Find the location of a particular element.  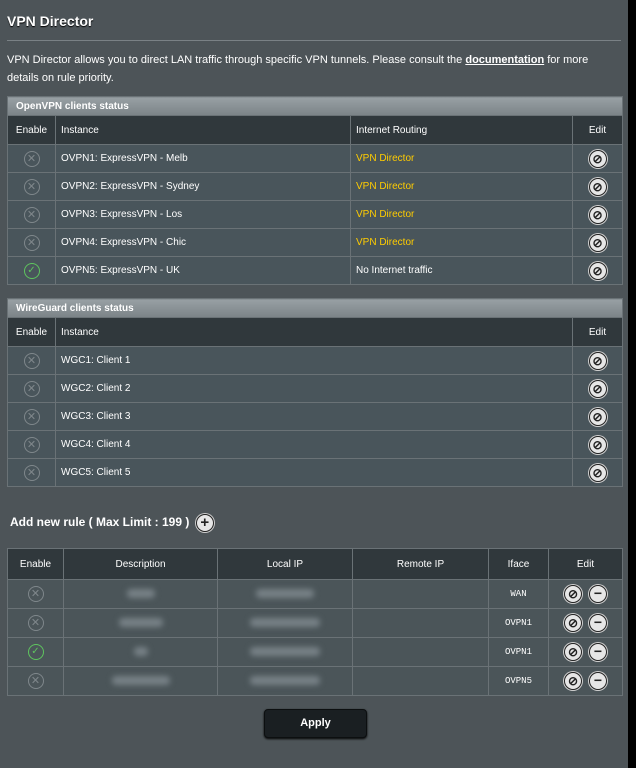

col-enable: Enable is located at coordinates (35, 564).